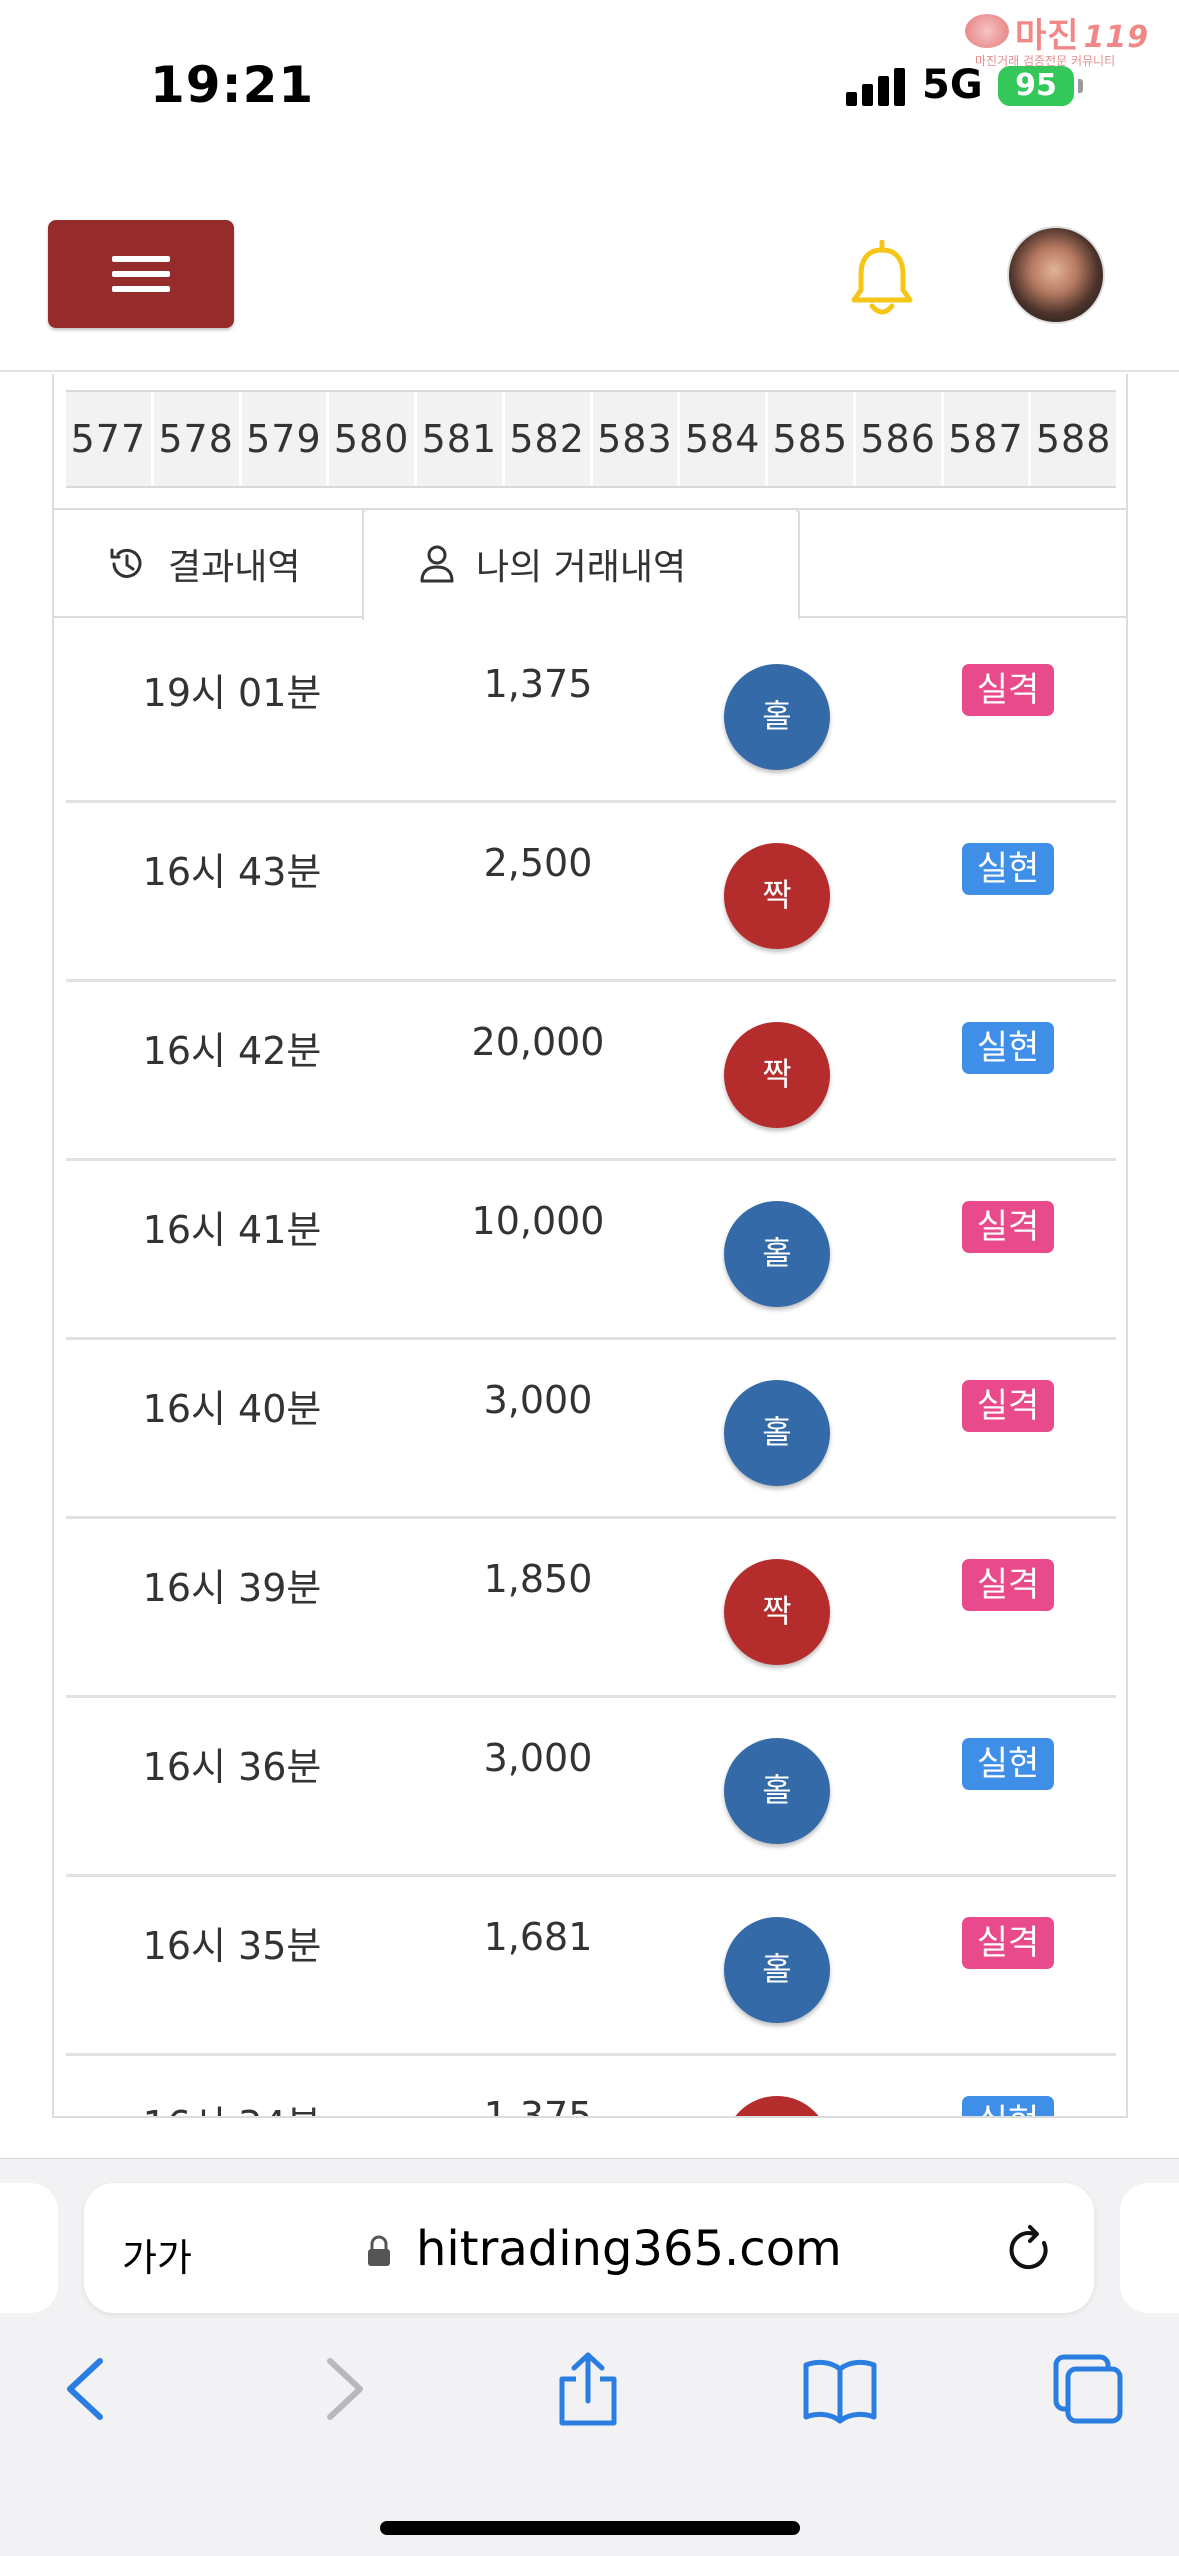 The height and width of the screenshot is (2556, 1179). I want to click on trade-time: 16시 42분, so click(232, 1051).